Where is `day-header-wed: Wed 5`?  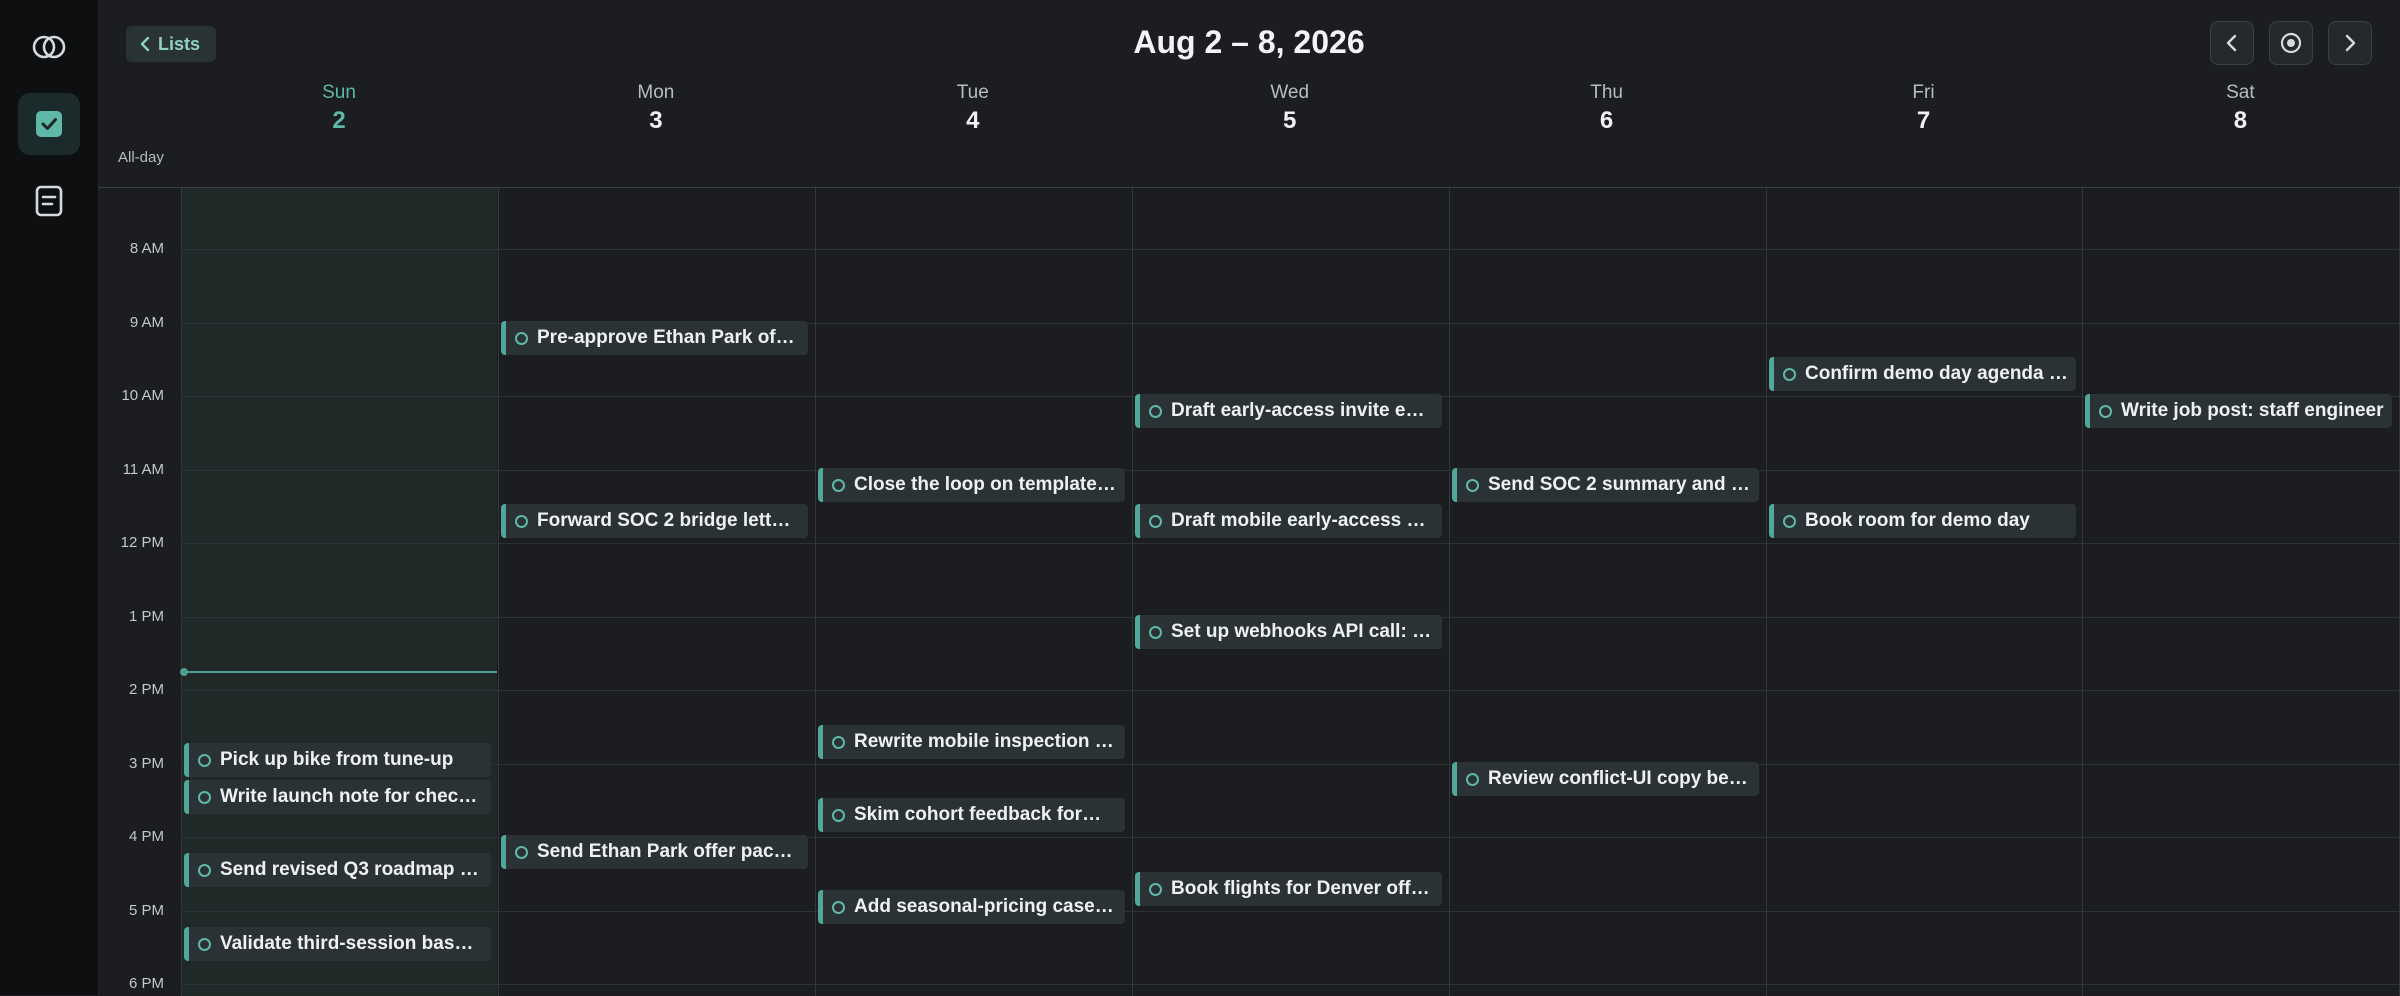 day-header-wed: Wed 5 is located at coordinates (1290, 108).